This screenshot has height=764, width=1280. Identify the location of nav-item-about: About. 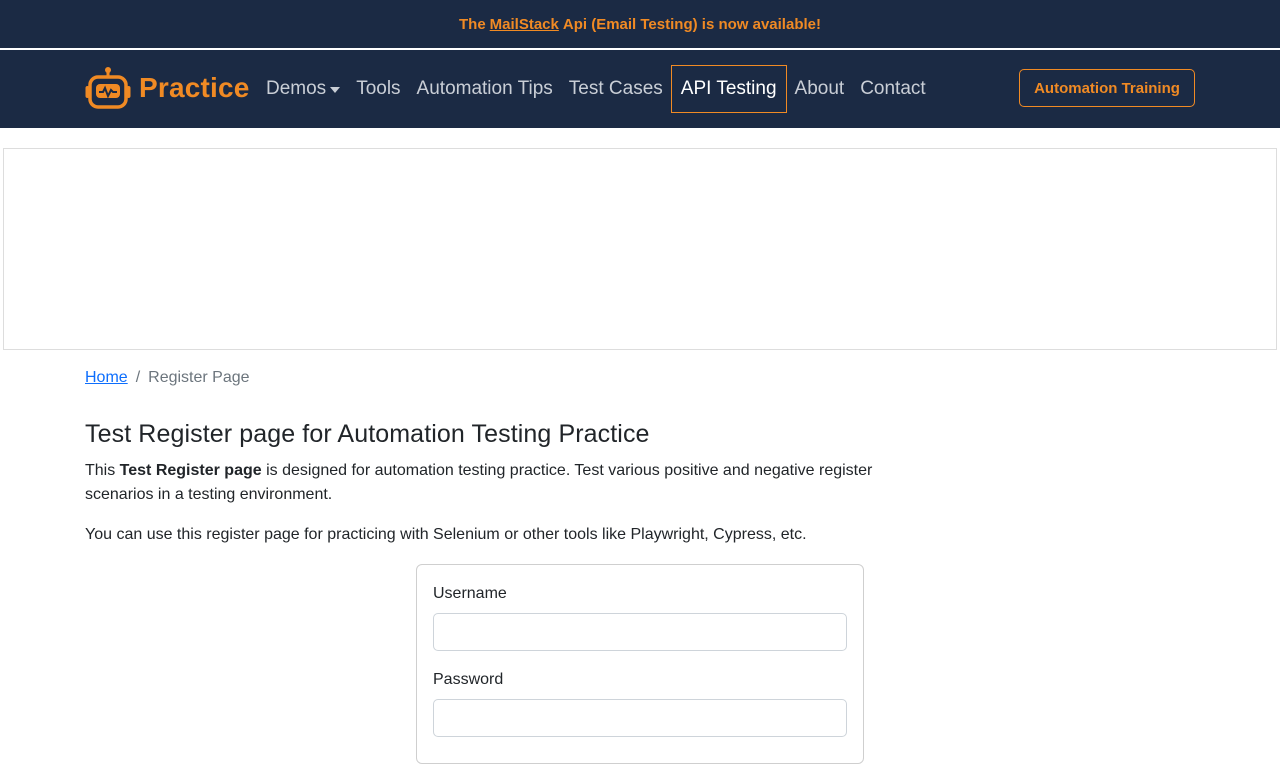
(820, 89).